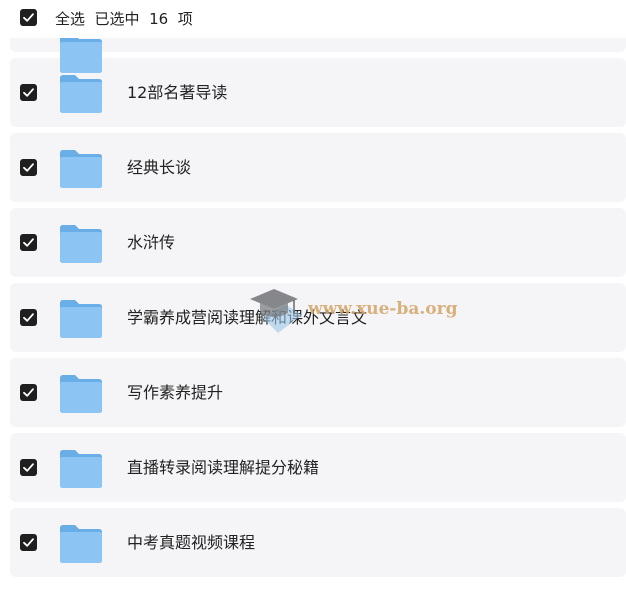 Image resolution: width=626 pixels, height=591 pixels. I want to click on folder-name: 12部名著导读, so click(177, 93).